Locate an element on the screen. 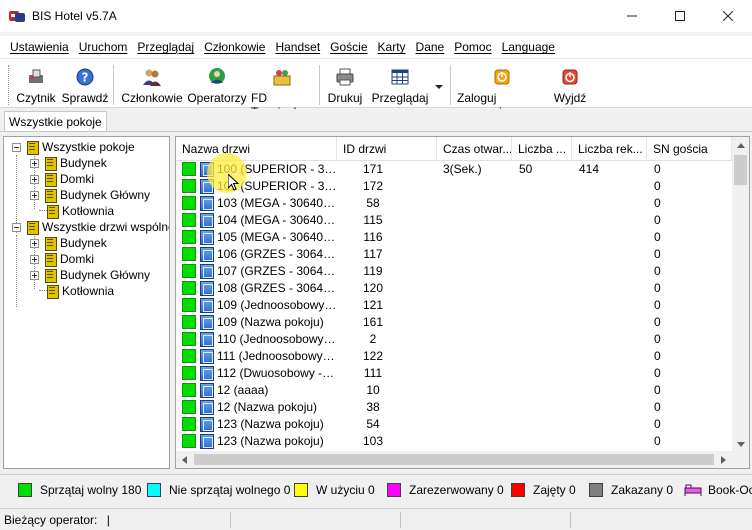 The image size is (752, 530). scroll-up-button is located at coordinates (740, 145).